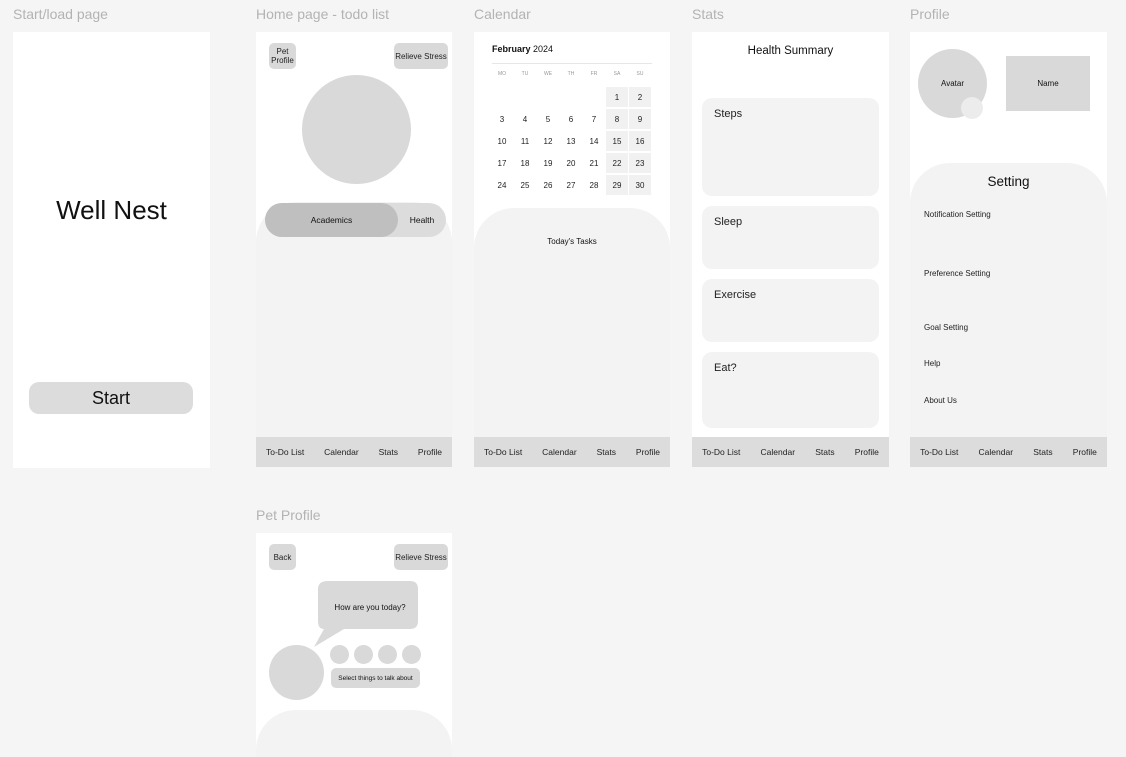 The width and height of the screenshot is (1126, 757). Describe the element at coordinates (525, 141) in the screenshot. I see `calendar-day: 11` at that location.